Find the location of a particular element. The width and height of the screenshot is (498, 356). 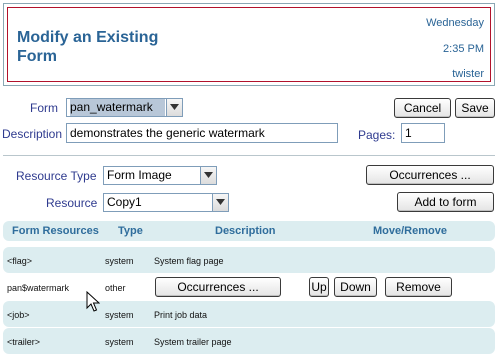

table-row: <flag> system System flag page is located at coordinates (249, 260).